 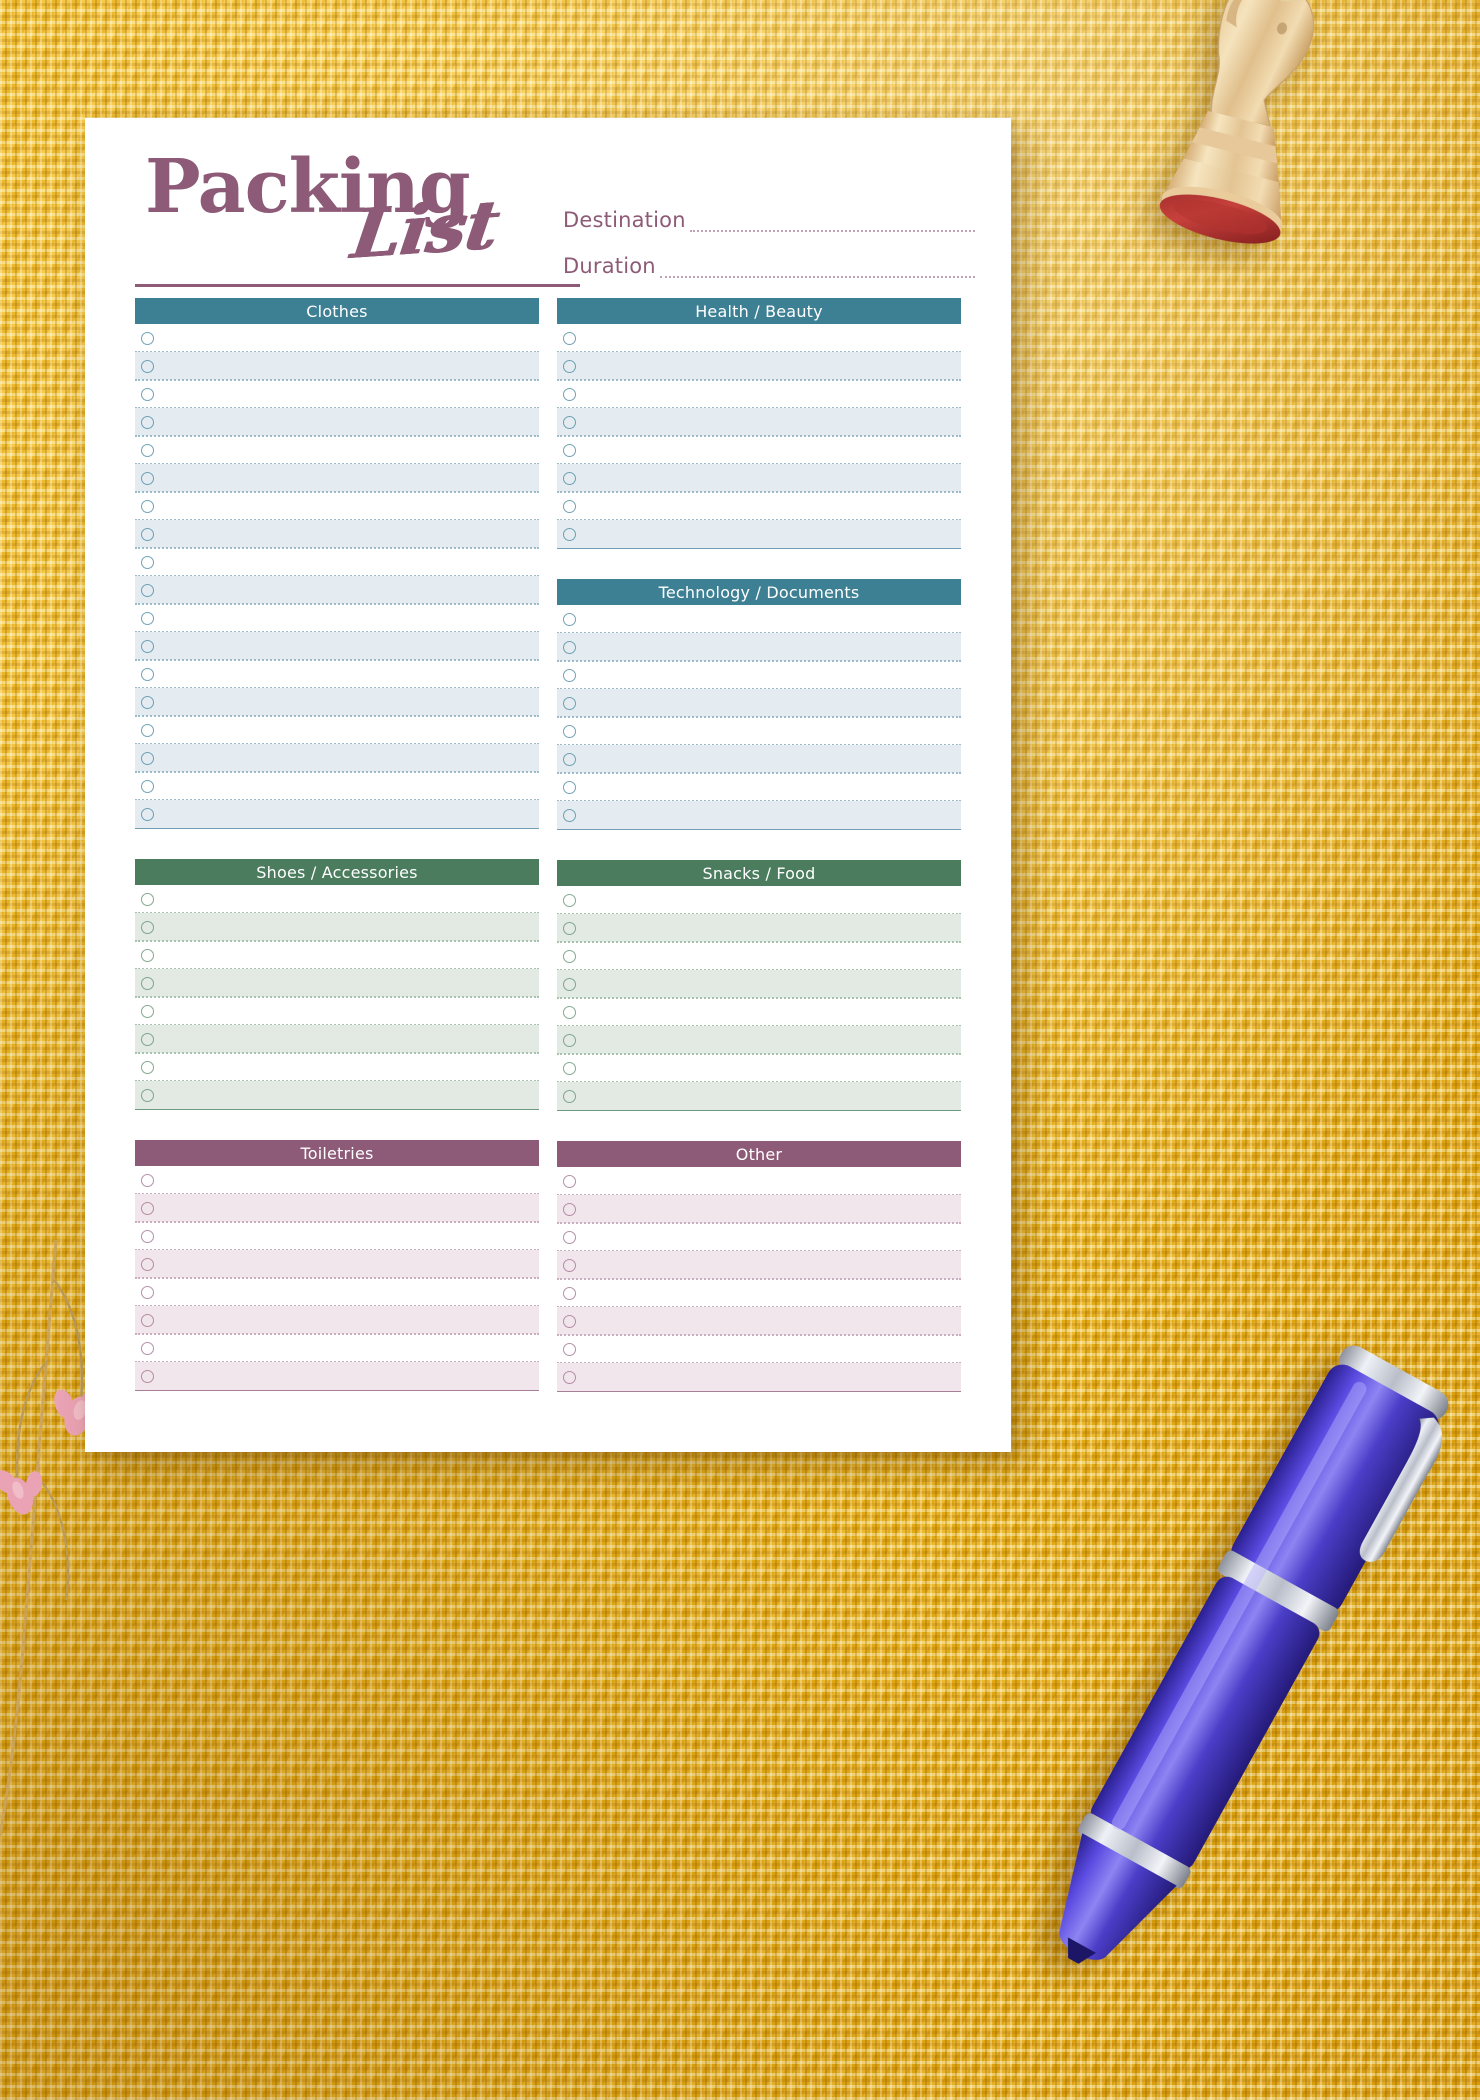 What do you see at coordinates (832, 223) in the screenshot?
I see `destination-input` at bounding box center [832, 223].